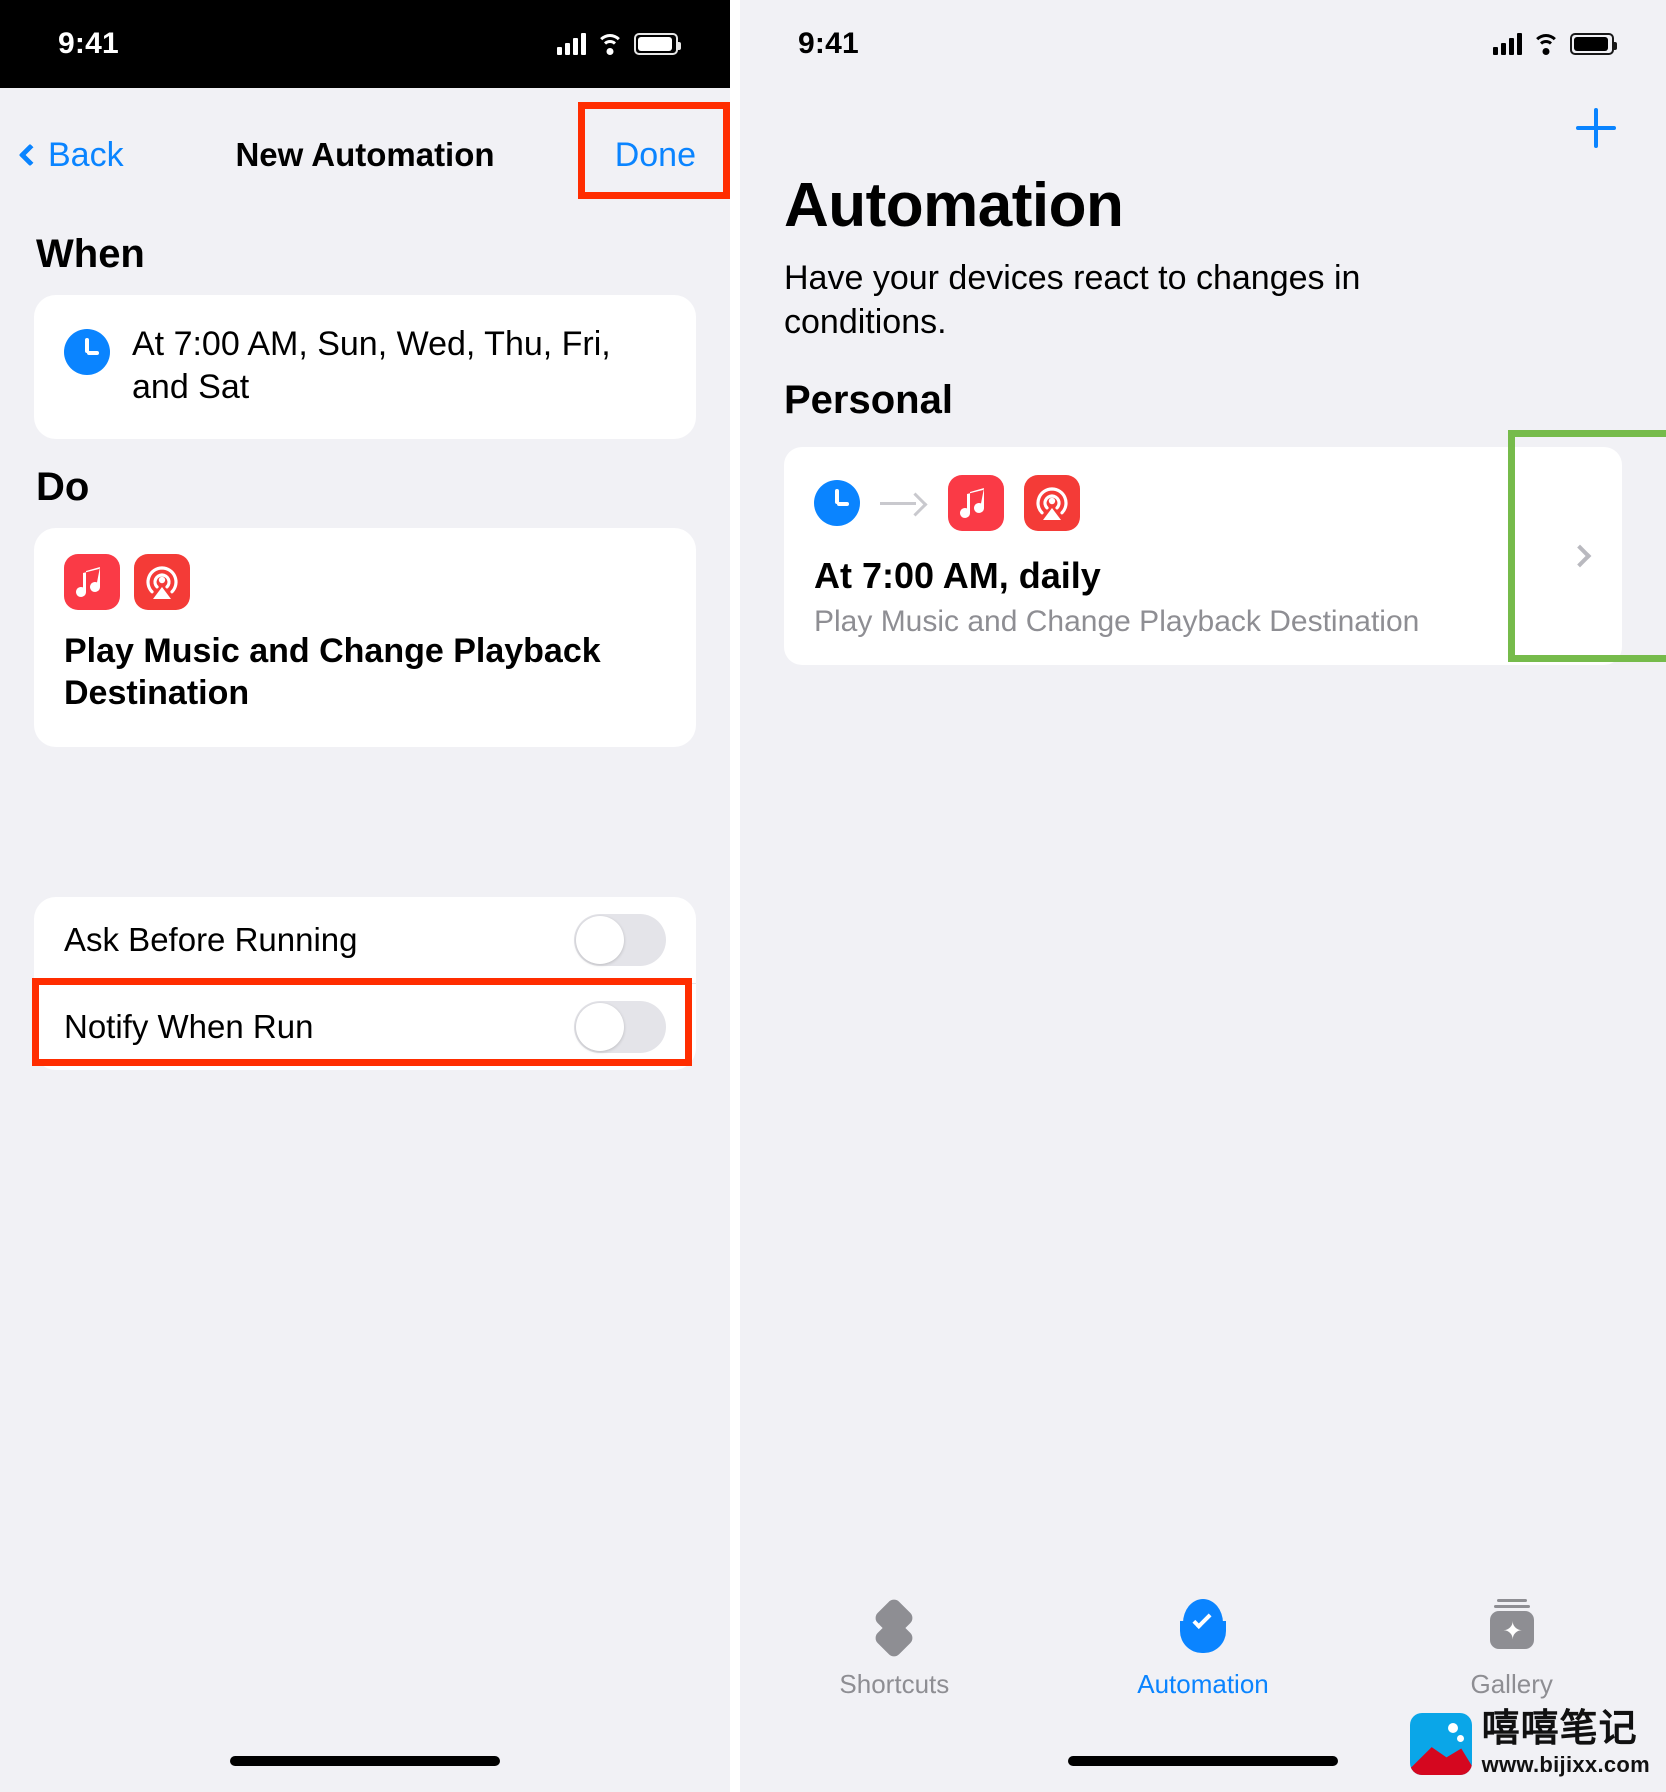 The height and width of the screenshot is (1792, 1666). Describe the element at coordinates (365, 1761) in the screenshot. I see `home-indicator-left` at that location.